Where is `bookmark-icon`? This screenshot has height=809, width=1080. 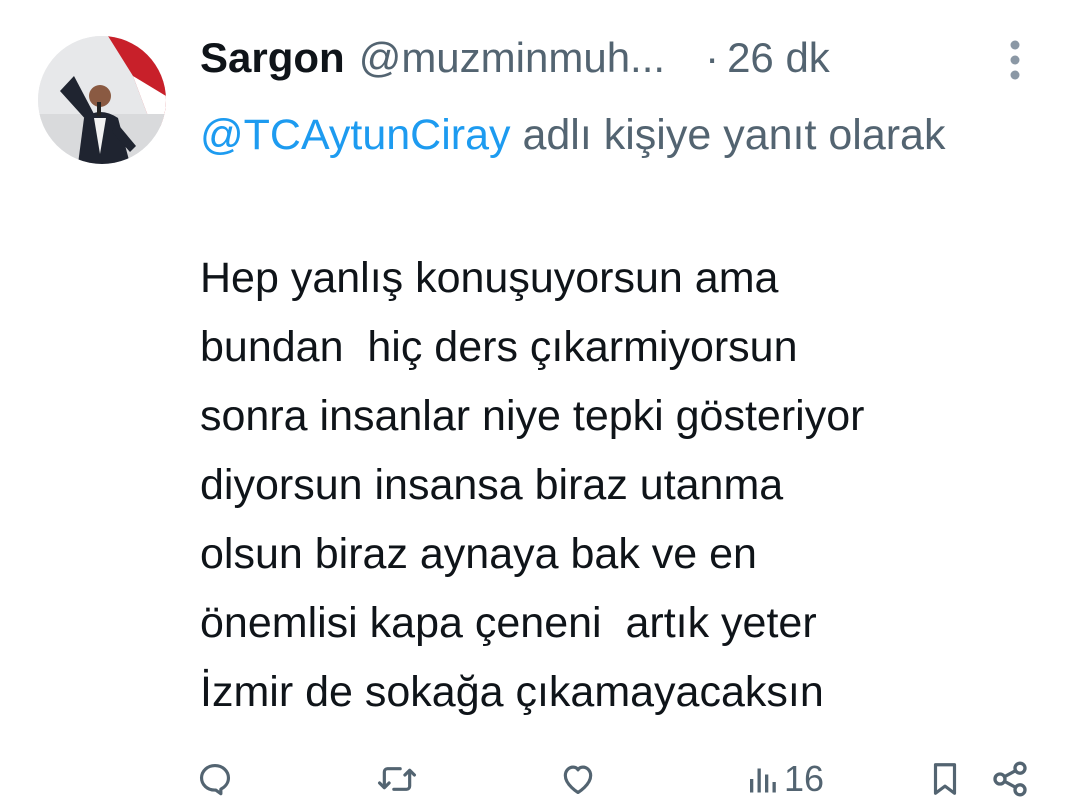
bookmark-icon is located at coordinates (945, 779).